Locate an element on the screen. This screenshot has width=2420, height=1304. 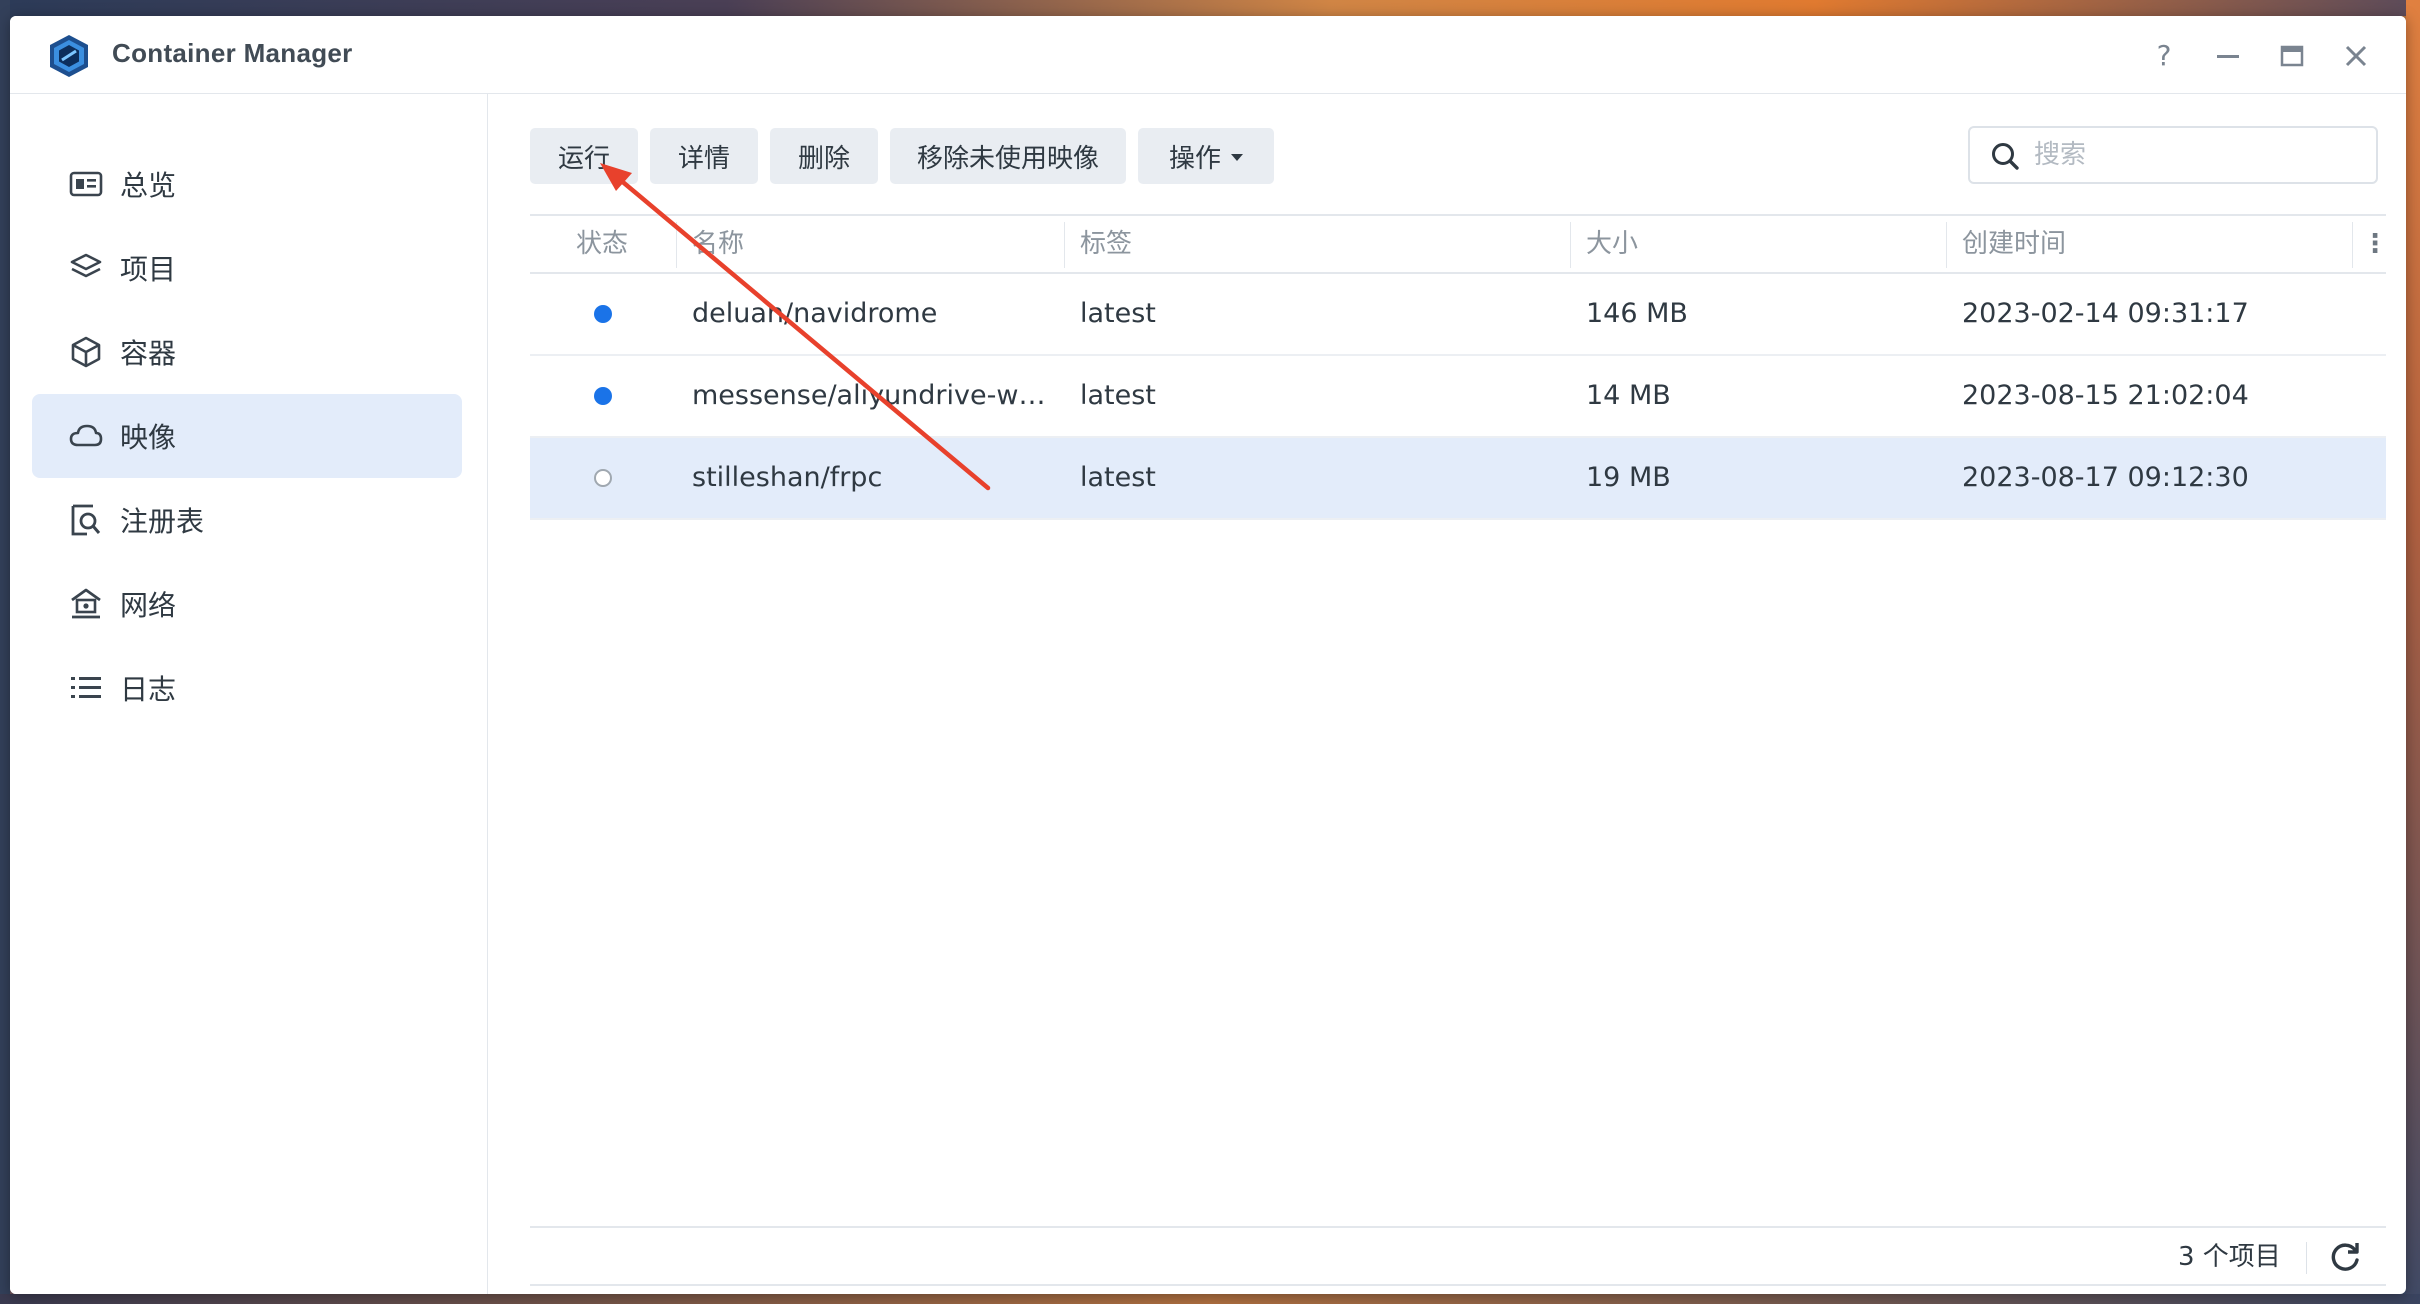
sidebar-item-images: 映像 is located at coordinates (247, 436).